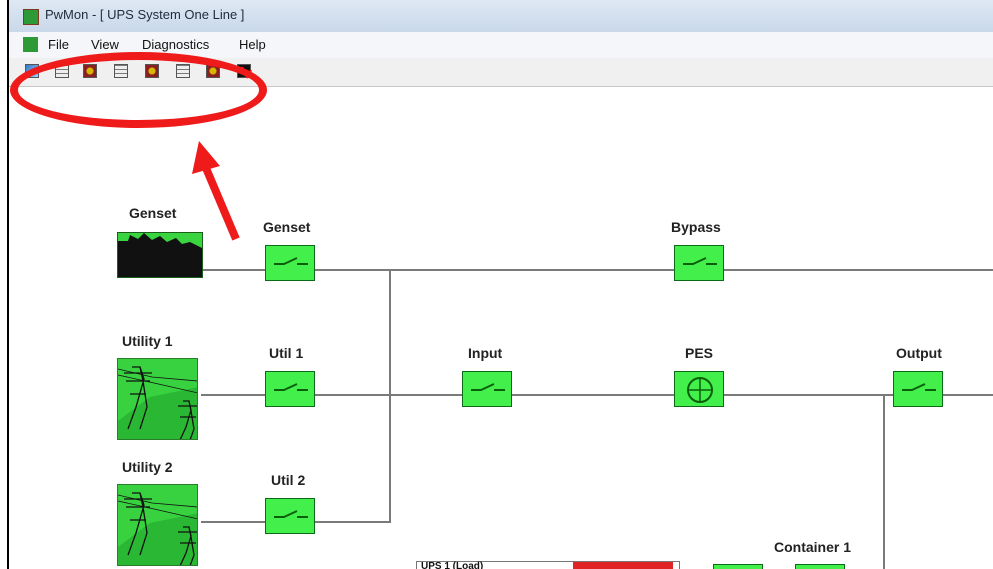  I want to click on util2-label: Util 2, so click(288, 480).